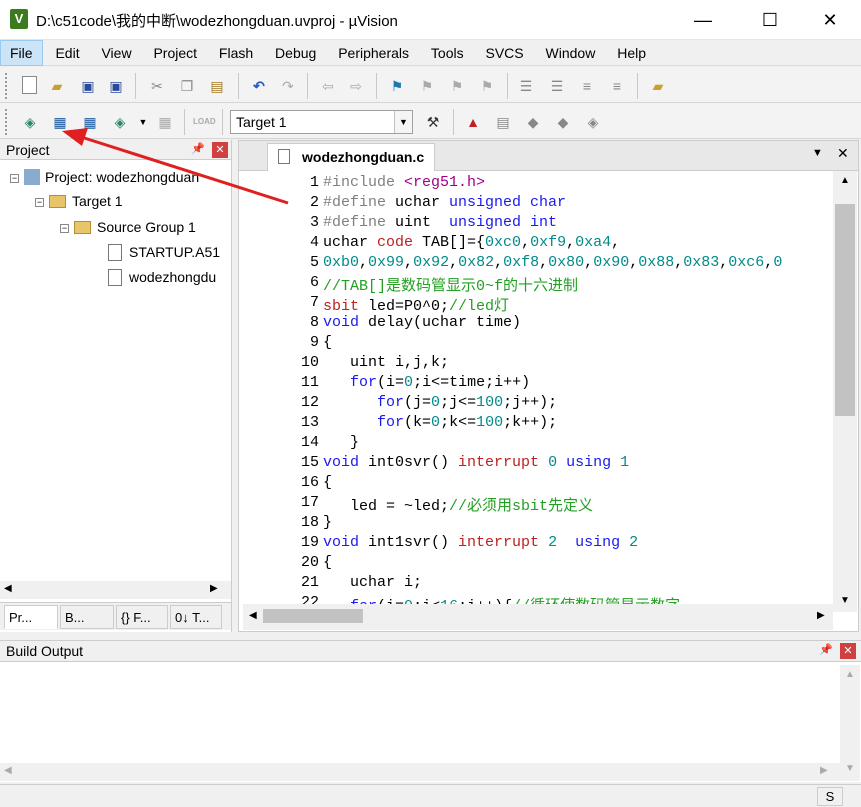 The width and height of the screenshot is (861, 807). Describe the element at coordinates (473, 122) in the screenshot. I see `manage-components-icon: ▲` at that location.